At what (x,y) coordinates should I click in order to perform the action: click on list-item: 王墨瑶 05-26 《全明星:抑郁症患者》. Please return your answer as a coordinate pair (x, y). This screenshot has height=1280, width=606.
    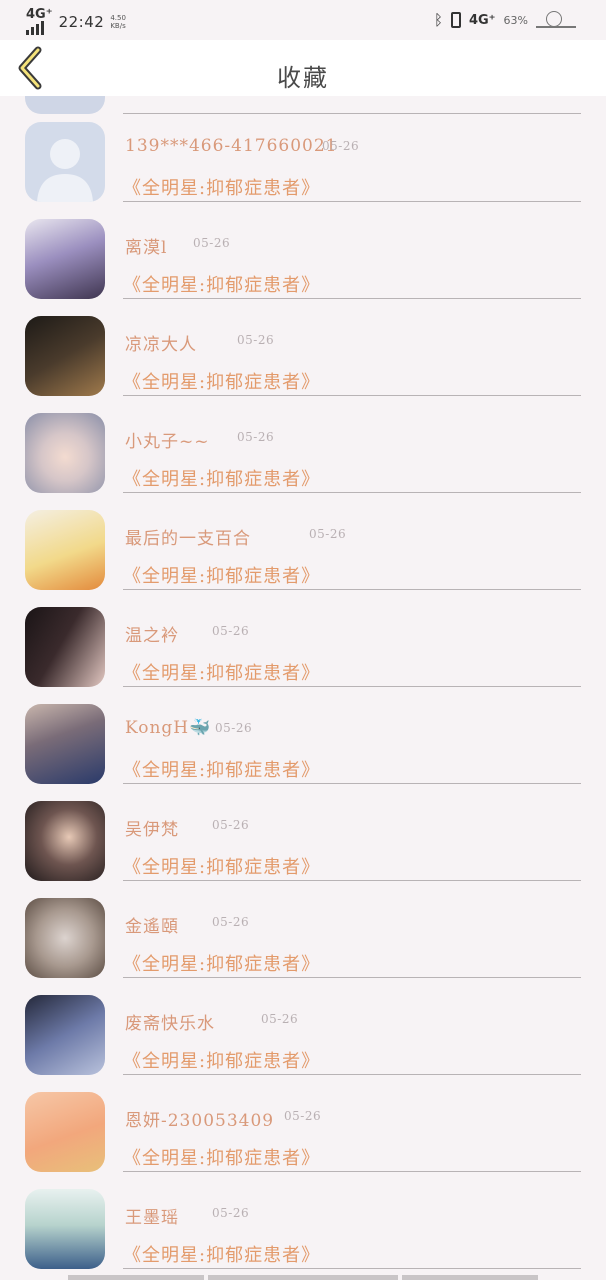
    Looking at the image, I should click on (303, 1216).